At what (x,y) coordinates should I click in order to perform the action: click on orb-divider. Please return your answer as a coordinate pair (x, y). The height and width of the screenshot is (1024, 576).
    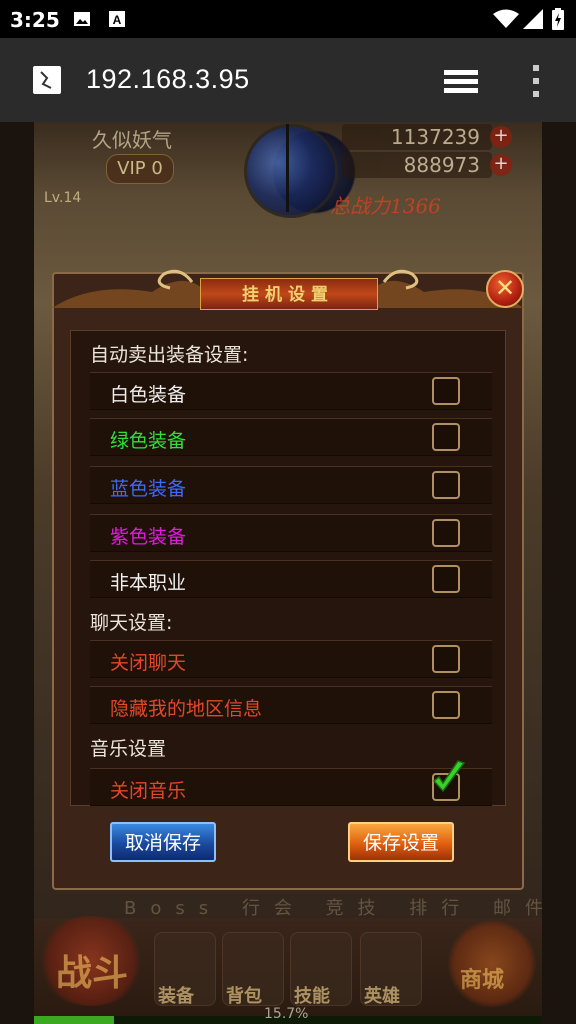
    Looking at the image, I should click on (287, 168).